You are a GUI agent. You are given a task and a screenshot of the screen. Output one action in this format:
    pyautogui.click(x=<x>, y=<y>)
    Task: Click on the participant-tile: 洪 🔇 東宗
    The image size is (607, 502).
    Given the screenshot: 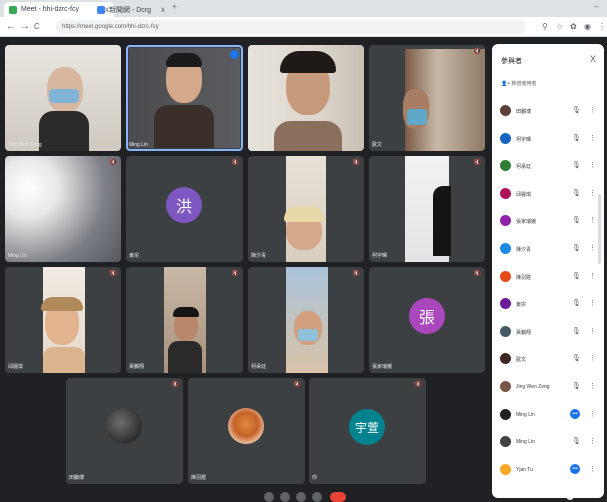 What is the action you would take?
    pyautogui.click(x=184, y=209)
    